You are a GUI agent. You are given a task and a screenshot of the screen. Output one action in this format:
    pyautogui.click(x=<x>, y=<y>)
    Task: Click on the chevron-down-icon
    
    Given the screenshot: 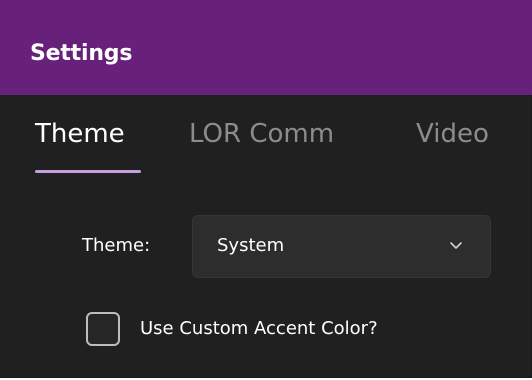 What is the action you would take?
    pyautogui.click(x=456, y=245)
    